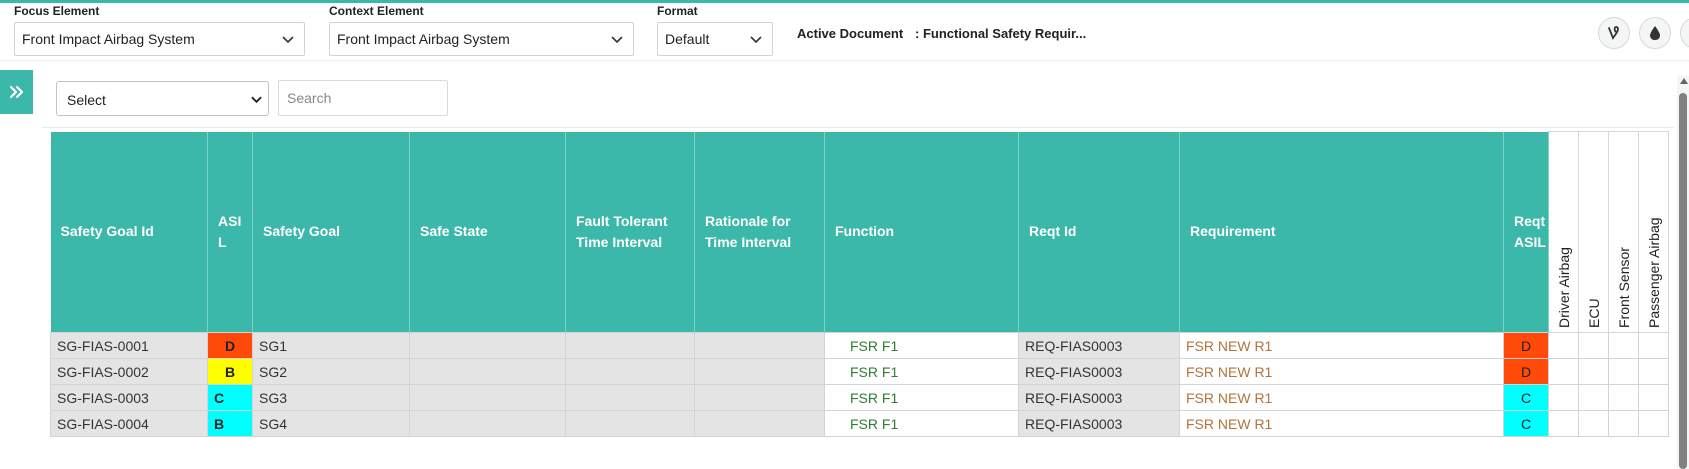 This screenshot has height=469, width=1689. I want to click on cell-safety-goal: SG3, so click(331, 397).